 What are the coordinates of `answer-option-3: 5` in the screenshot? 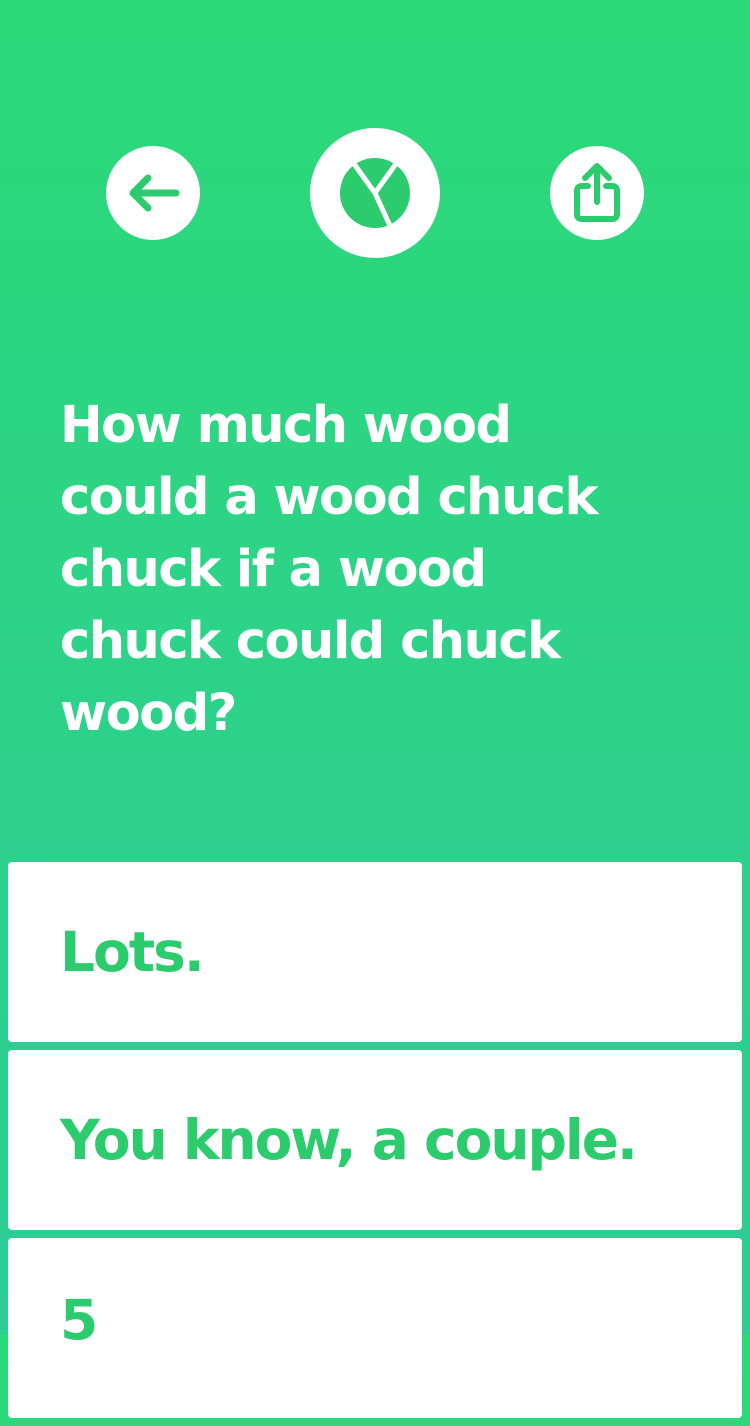 It's located at (375, 1328).